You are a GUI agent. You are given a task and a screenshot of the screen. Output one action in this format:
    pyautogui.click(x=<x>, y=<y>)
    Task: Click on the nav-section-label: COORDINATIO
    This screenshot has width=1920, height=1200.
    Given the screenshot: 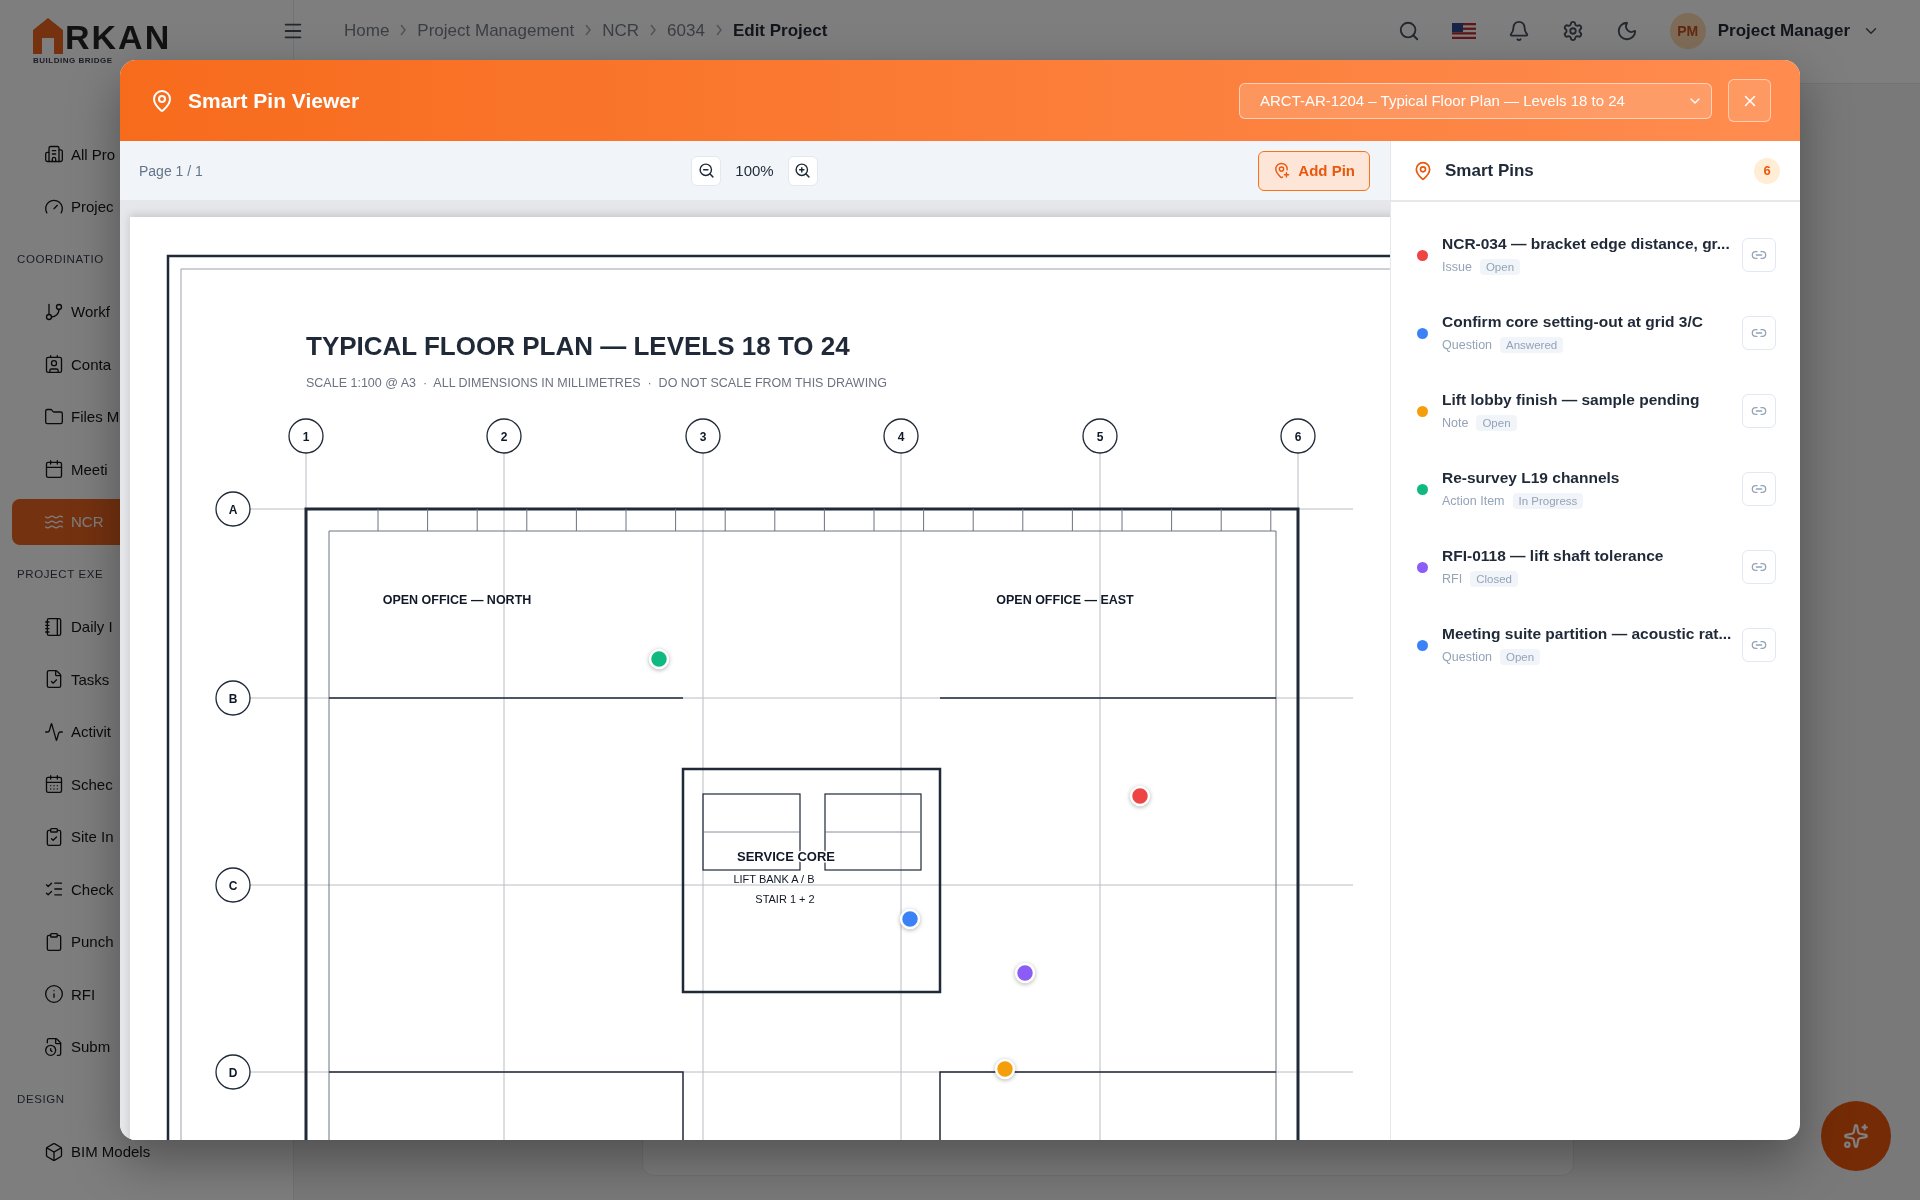 What is the action you would take?
    pyautogui.click(x=60, y=260)
    